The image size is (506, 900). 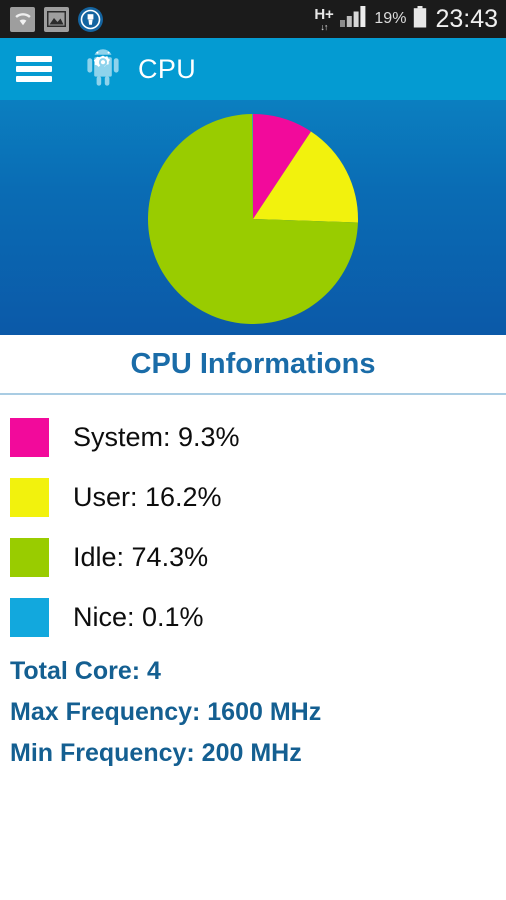 I want to click on legend-label: Nice: 0.1%, so click(x=138, y=616).